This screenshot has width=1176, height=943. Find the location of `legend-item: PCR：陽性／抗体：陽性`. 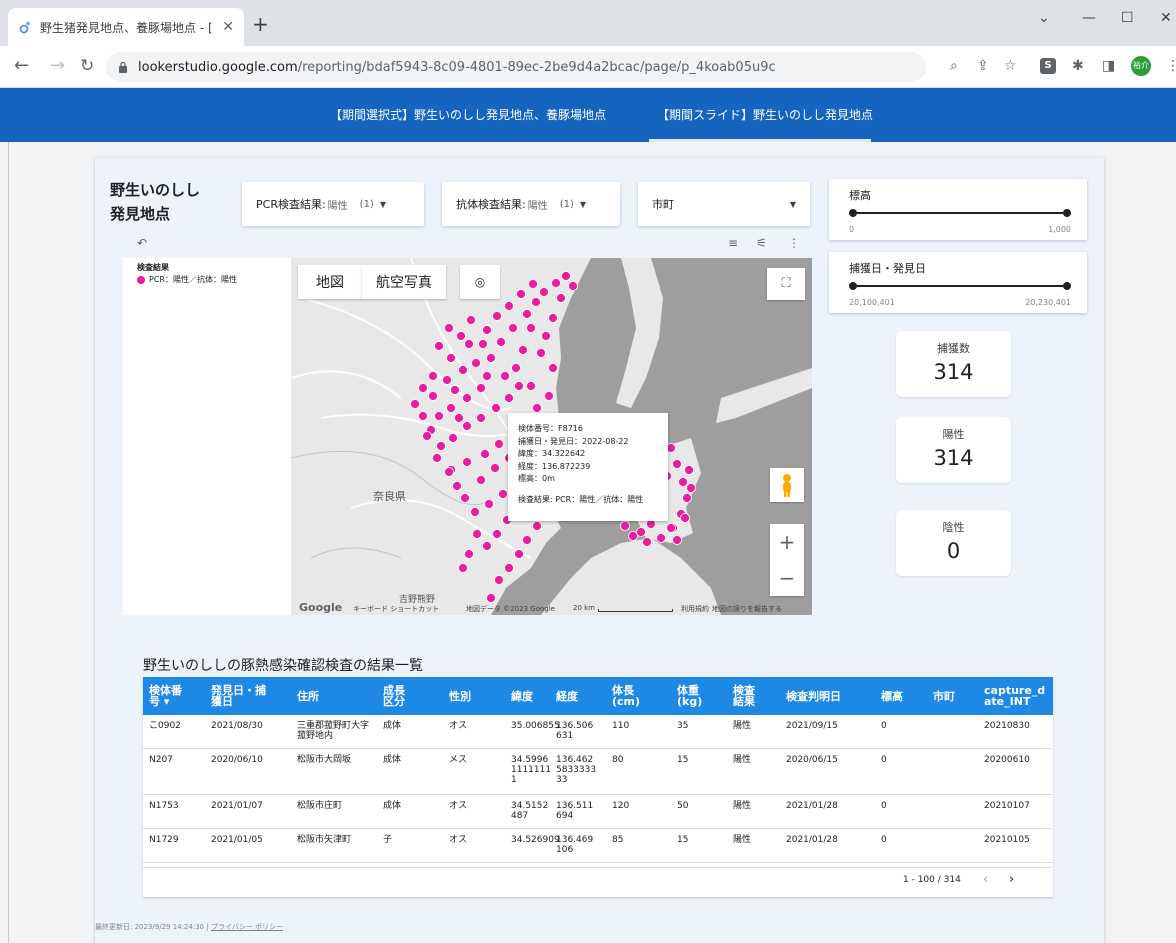

legend-item: PCR：陽性／抗体：陽性 is located at coordinates (187, 279).